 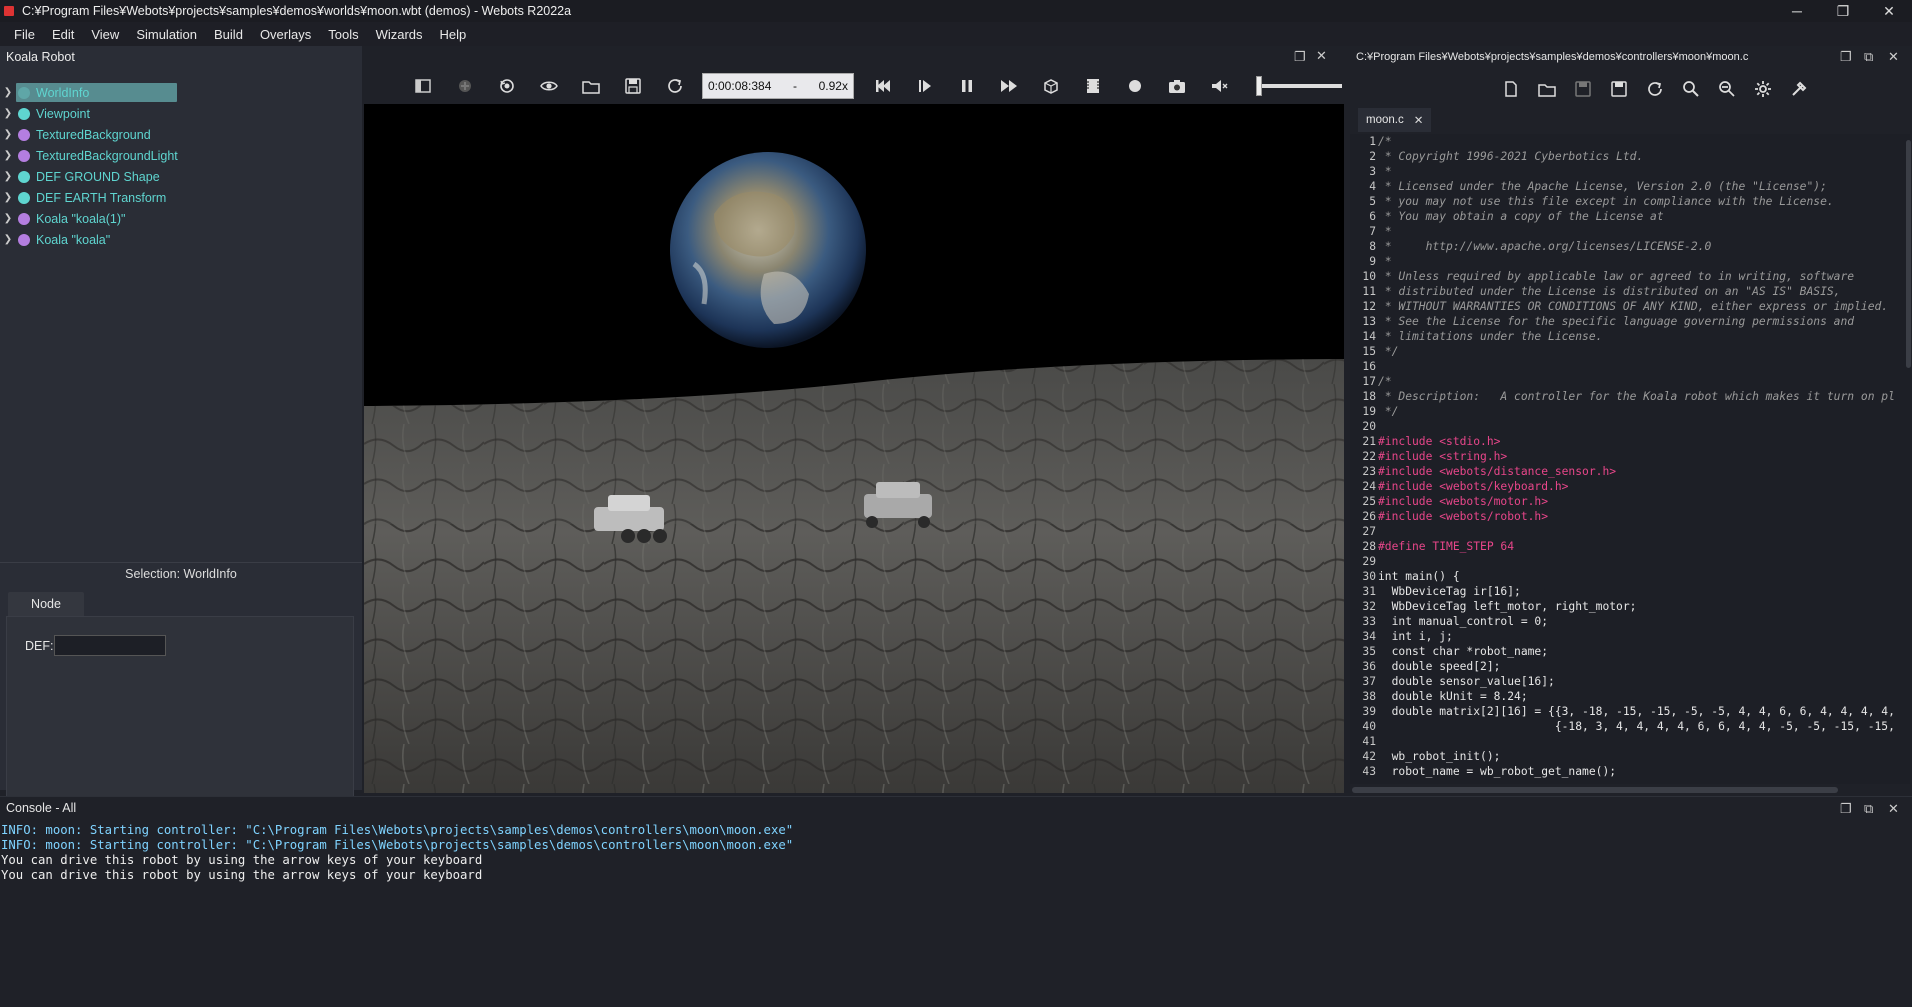 What do you see at coordinates (1893, 57) in the screenshot?
I see `close-editor-icon: ✕` at bounding box center [1893, 57].